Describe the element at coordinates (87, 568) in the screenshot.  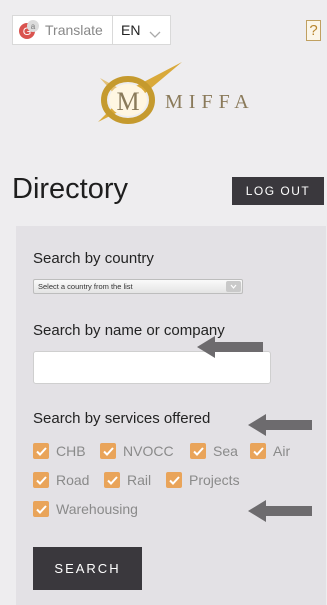
I see `search-button: SEARCH` at that location.